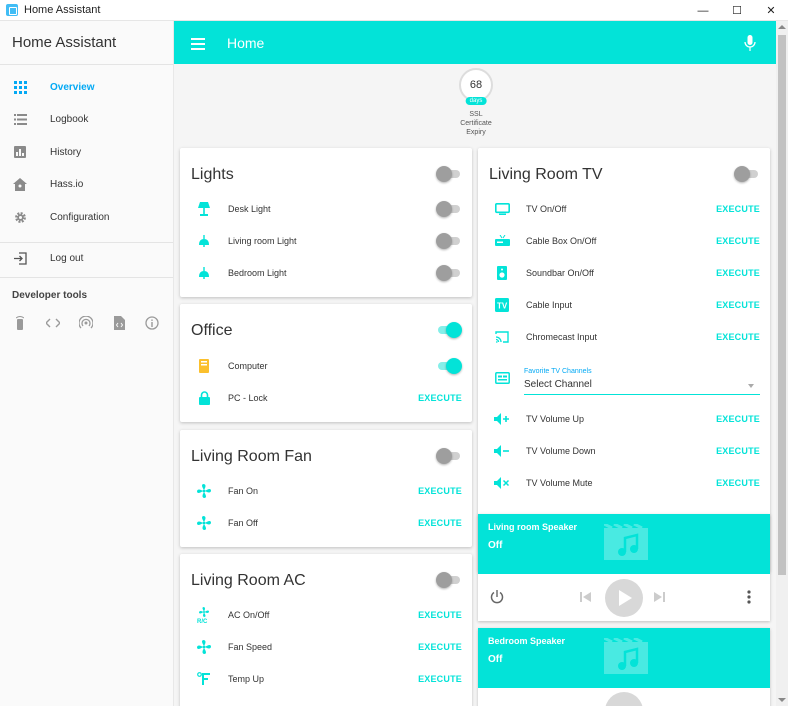 This screenshot has width=788, height=706. Describe the element at coordinates (449, 366) in the screenshot. I see `computer-toggle` at that location.